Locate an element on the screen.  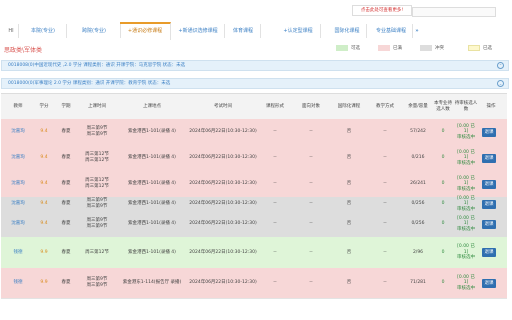
tab-major-basic: 专业基础课程 is located at coordinates (391, 31).